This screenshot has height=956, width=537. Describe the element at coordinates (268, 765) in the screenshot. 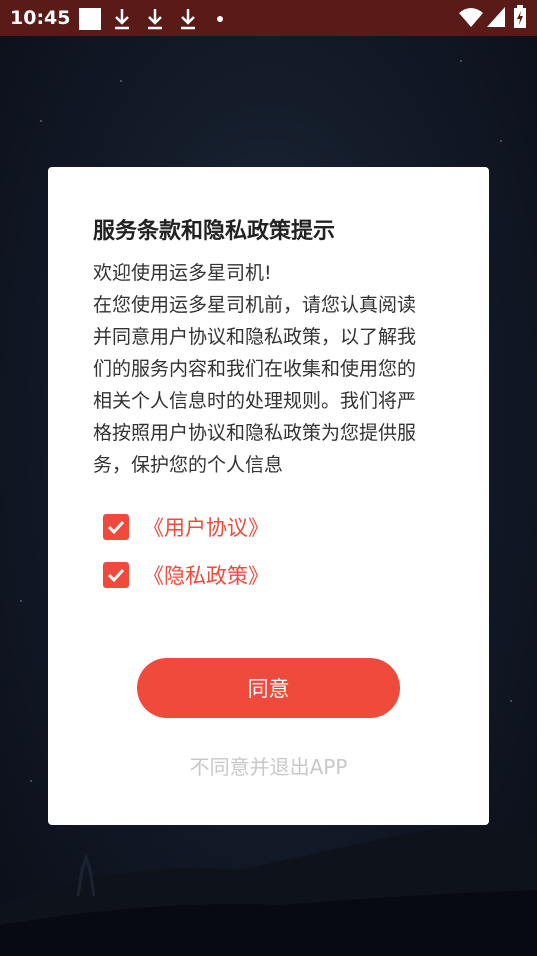

I see `decline-exit-link: 不同意并退出APP` at that location.